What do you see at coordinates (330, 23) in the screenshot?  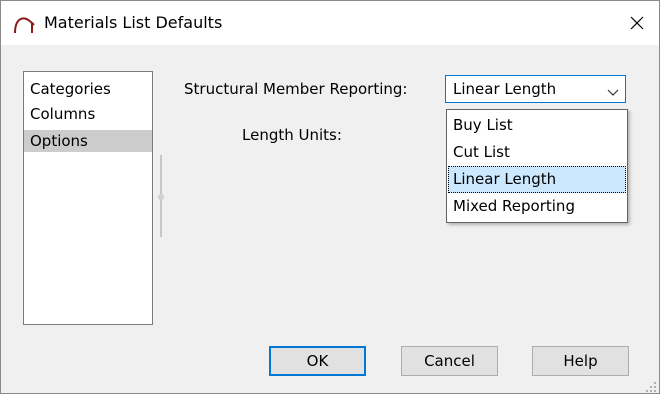 I see `title-bar: Materials List Defaults` at bounding box center [330, 23].